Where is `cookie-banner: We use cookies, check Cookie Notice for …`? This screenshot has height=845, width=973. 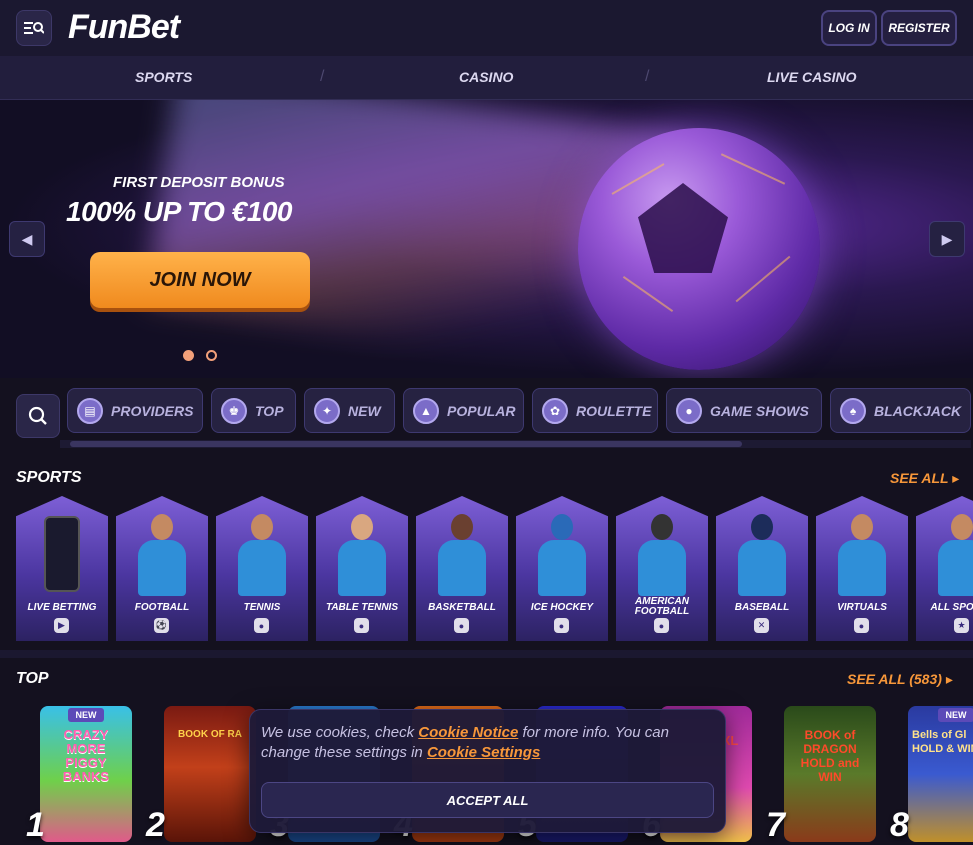
cookie-banner: We use cookies, check Cookie Notice for … is located at coordinates (487, 771).